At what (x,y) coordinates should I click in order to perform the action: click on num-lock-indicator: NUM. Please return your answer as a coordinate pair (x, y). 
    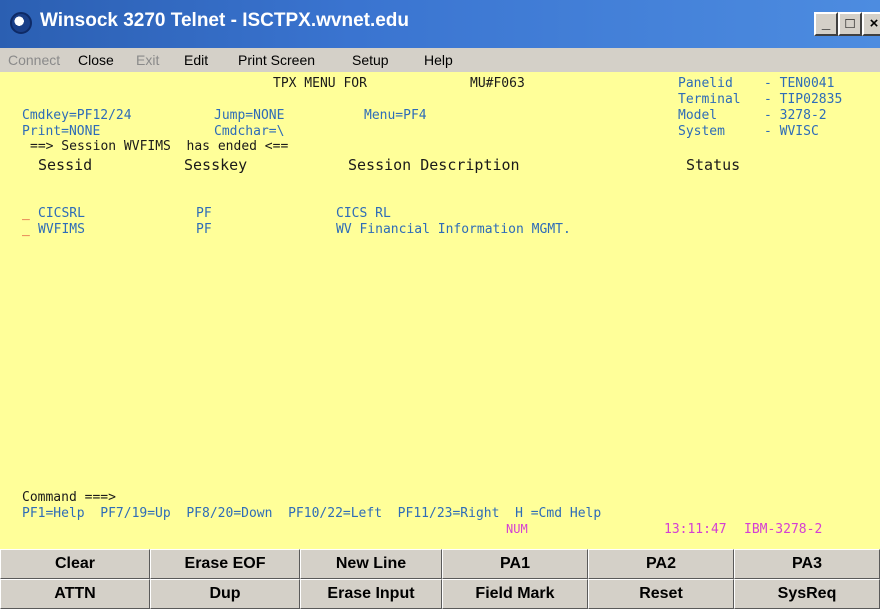
    Looking at the image, I should click on (517, 529).